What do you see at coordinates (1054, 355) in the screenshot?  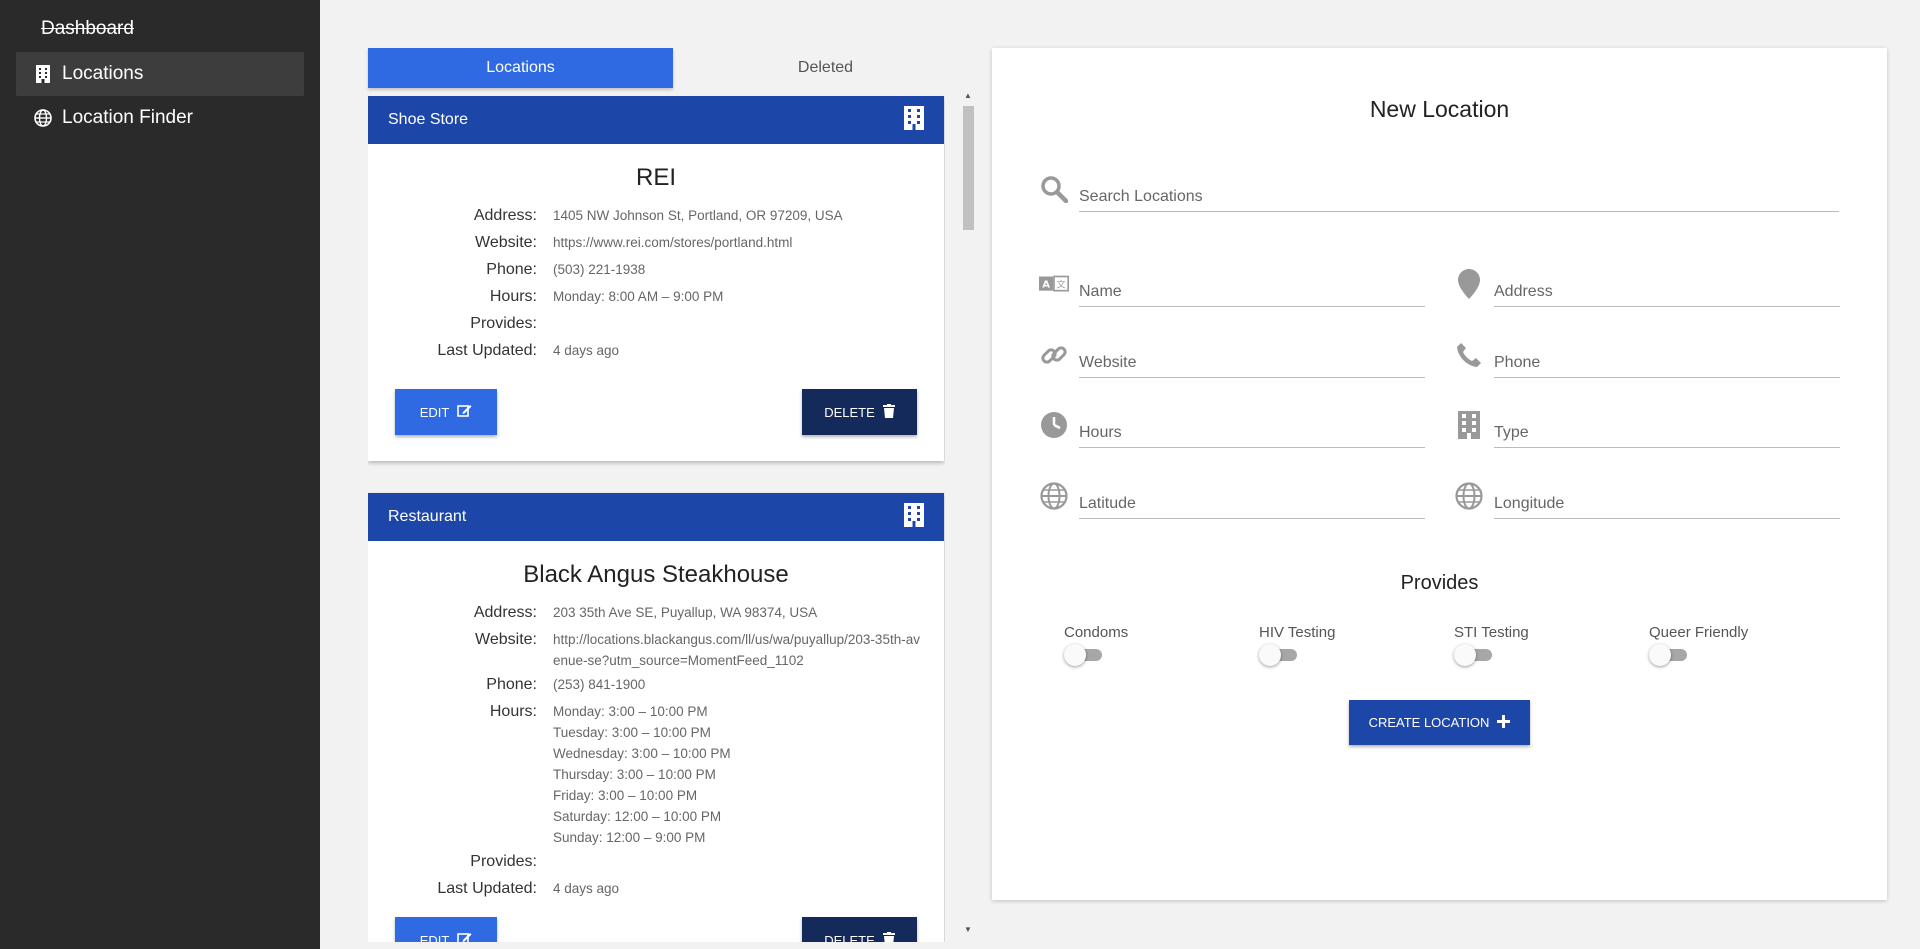 I see `link-icon` at bounding box center [1054, 355].